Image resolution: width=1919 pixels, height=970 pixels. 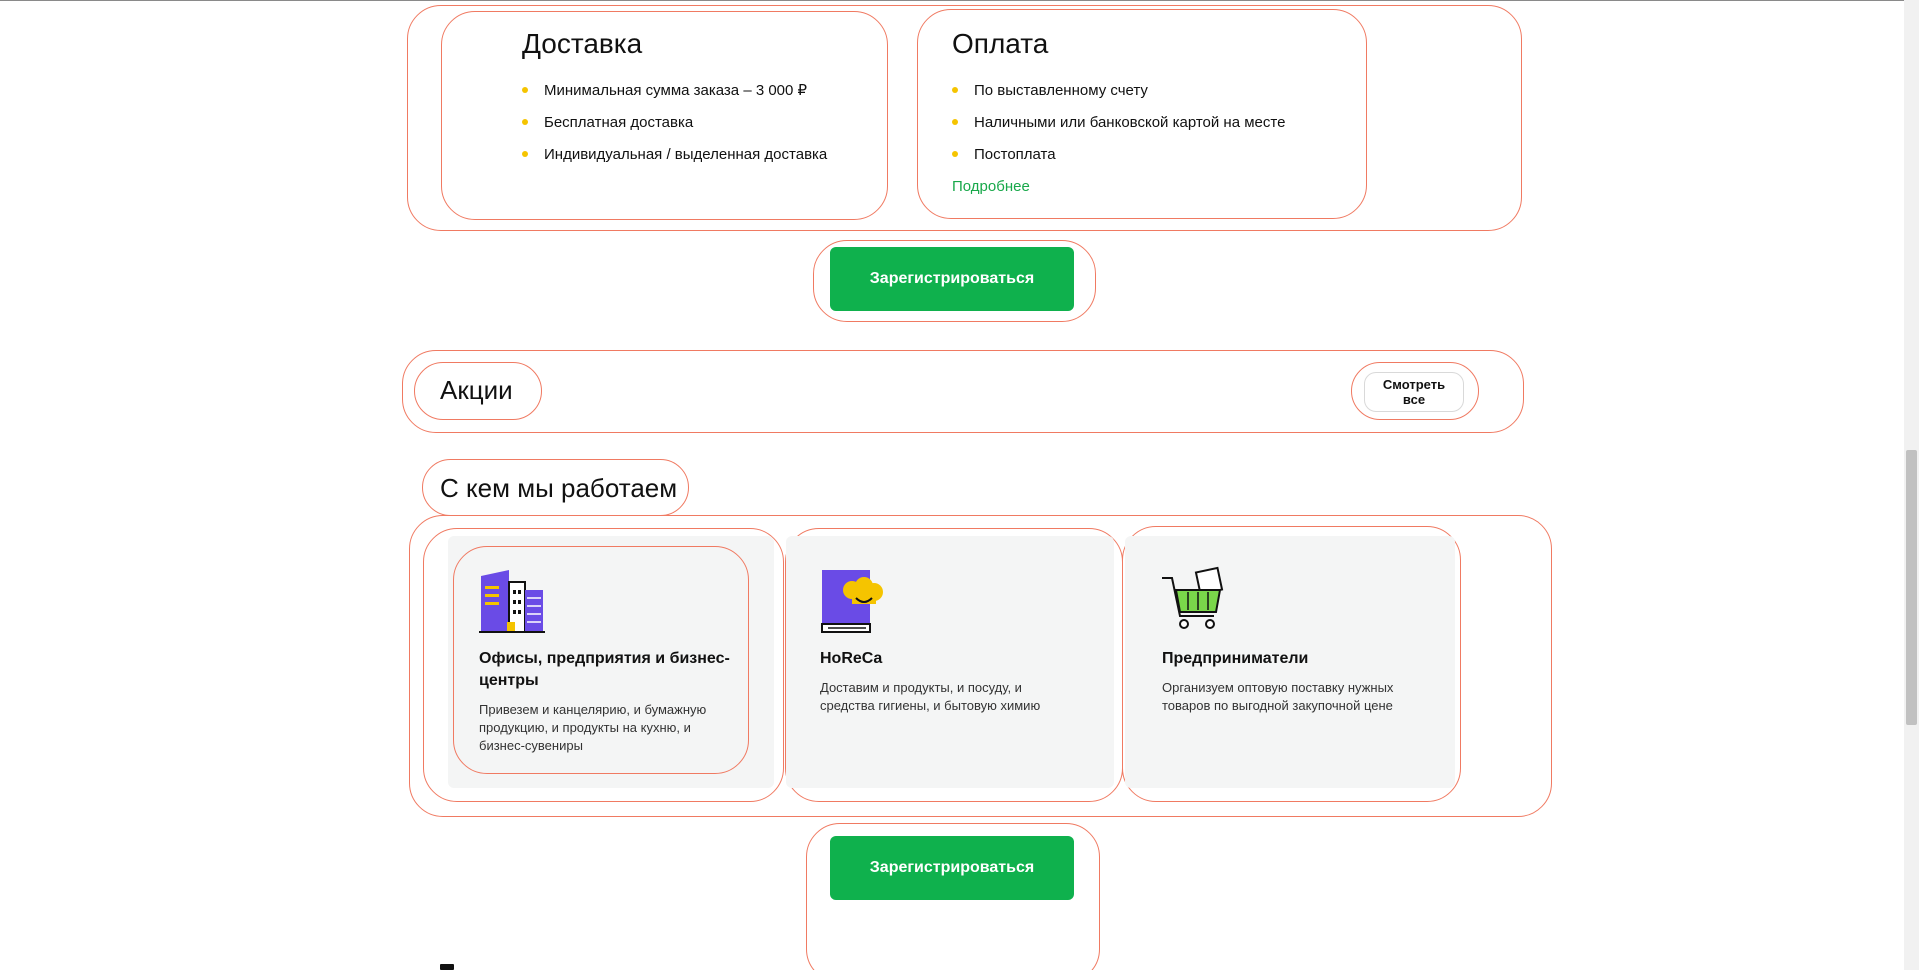 I want to click on delivery-item: Бесплатная доставка, so click(x=674, y=130).